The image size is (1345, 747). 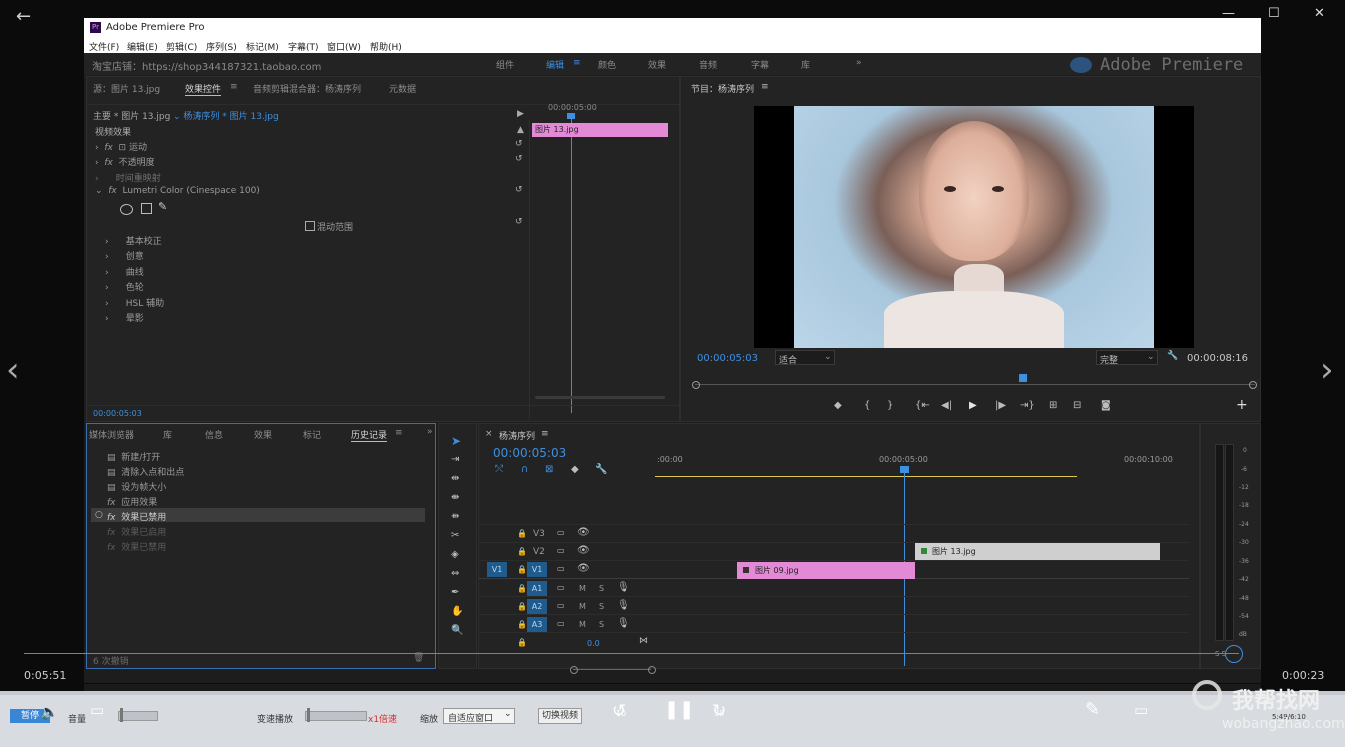 I want to click on tab-metadata: 元数据, so click(x=402, y=88).